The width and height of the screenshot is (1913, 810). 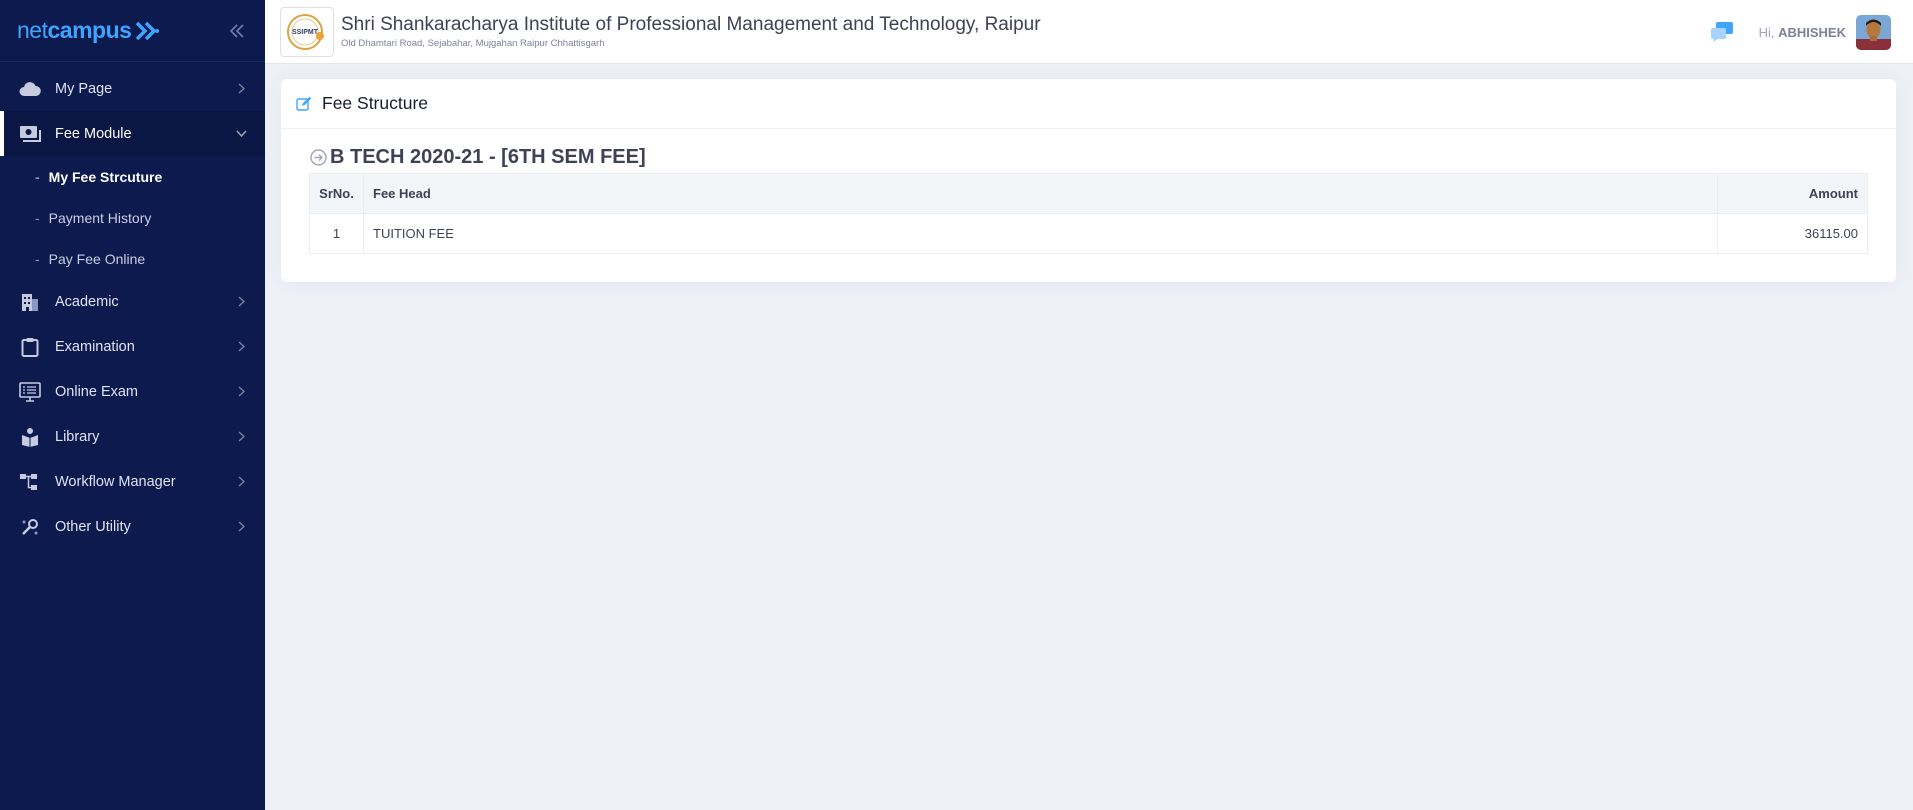 I want to click on clipboard-icon, so click(x=30, y=347).